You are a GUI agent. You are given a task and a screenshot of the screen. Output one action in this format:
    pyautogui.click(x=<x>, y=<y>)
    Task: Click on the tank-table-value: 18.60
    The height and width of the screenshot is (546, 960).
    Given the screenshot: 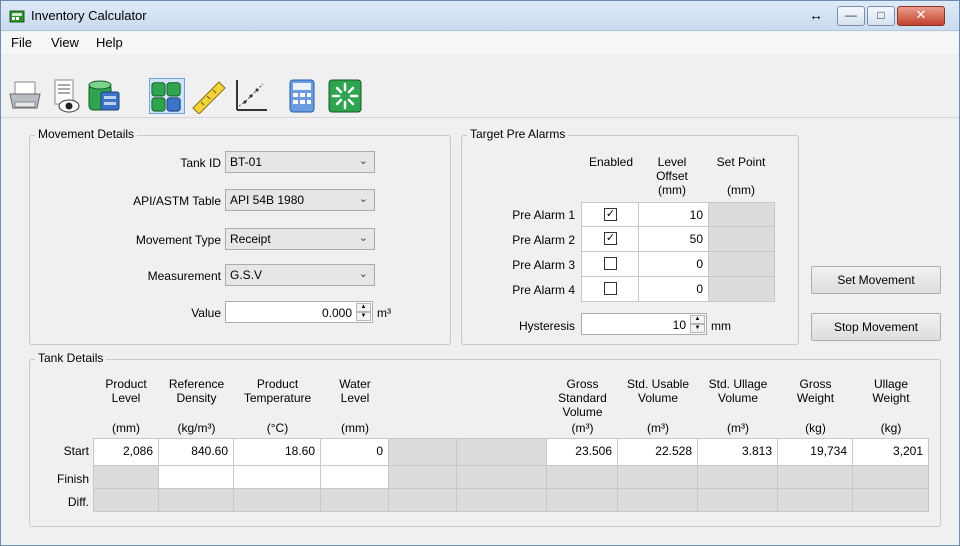 What is the action you would take?
    pyautogui.click(x=299, y=451)
    